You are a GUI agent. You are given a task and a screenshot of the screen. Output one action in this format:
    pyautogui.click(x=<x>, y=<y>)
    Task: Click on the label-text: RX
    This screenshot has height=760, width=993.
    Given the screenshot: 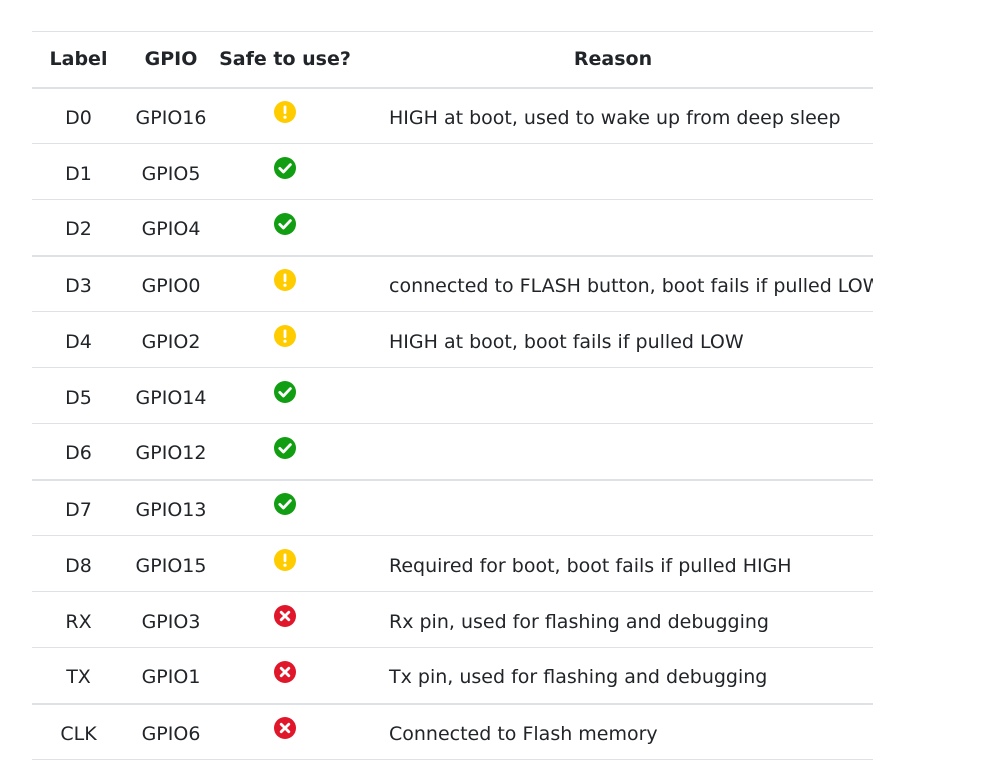 What is the action you would take?
    pyautogui.click(x=78, y=621)
    